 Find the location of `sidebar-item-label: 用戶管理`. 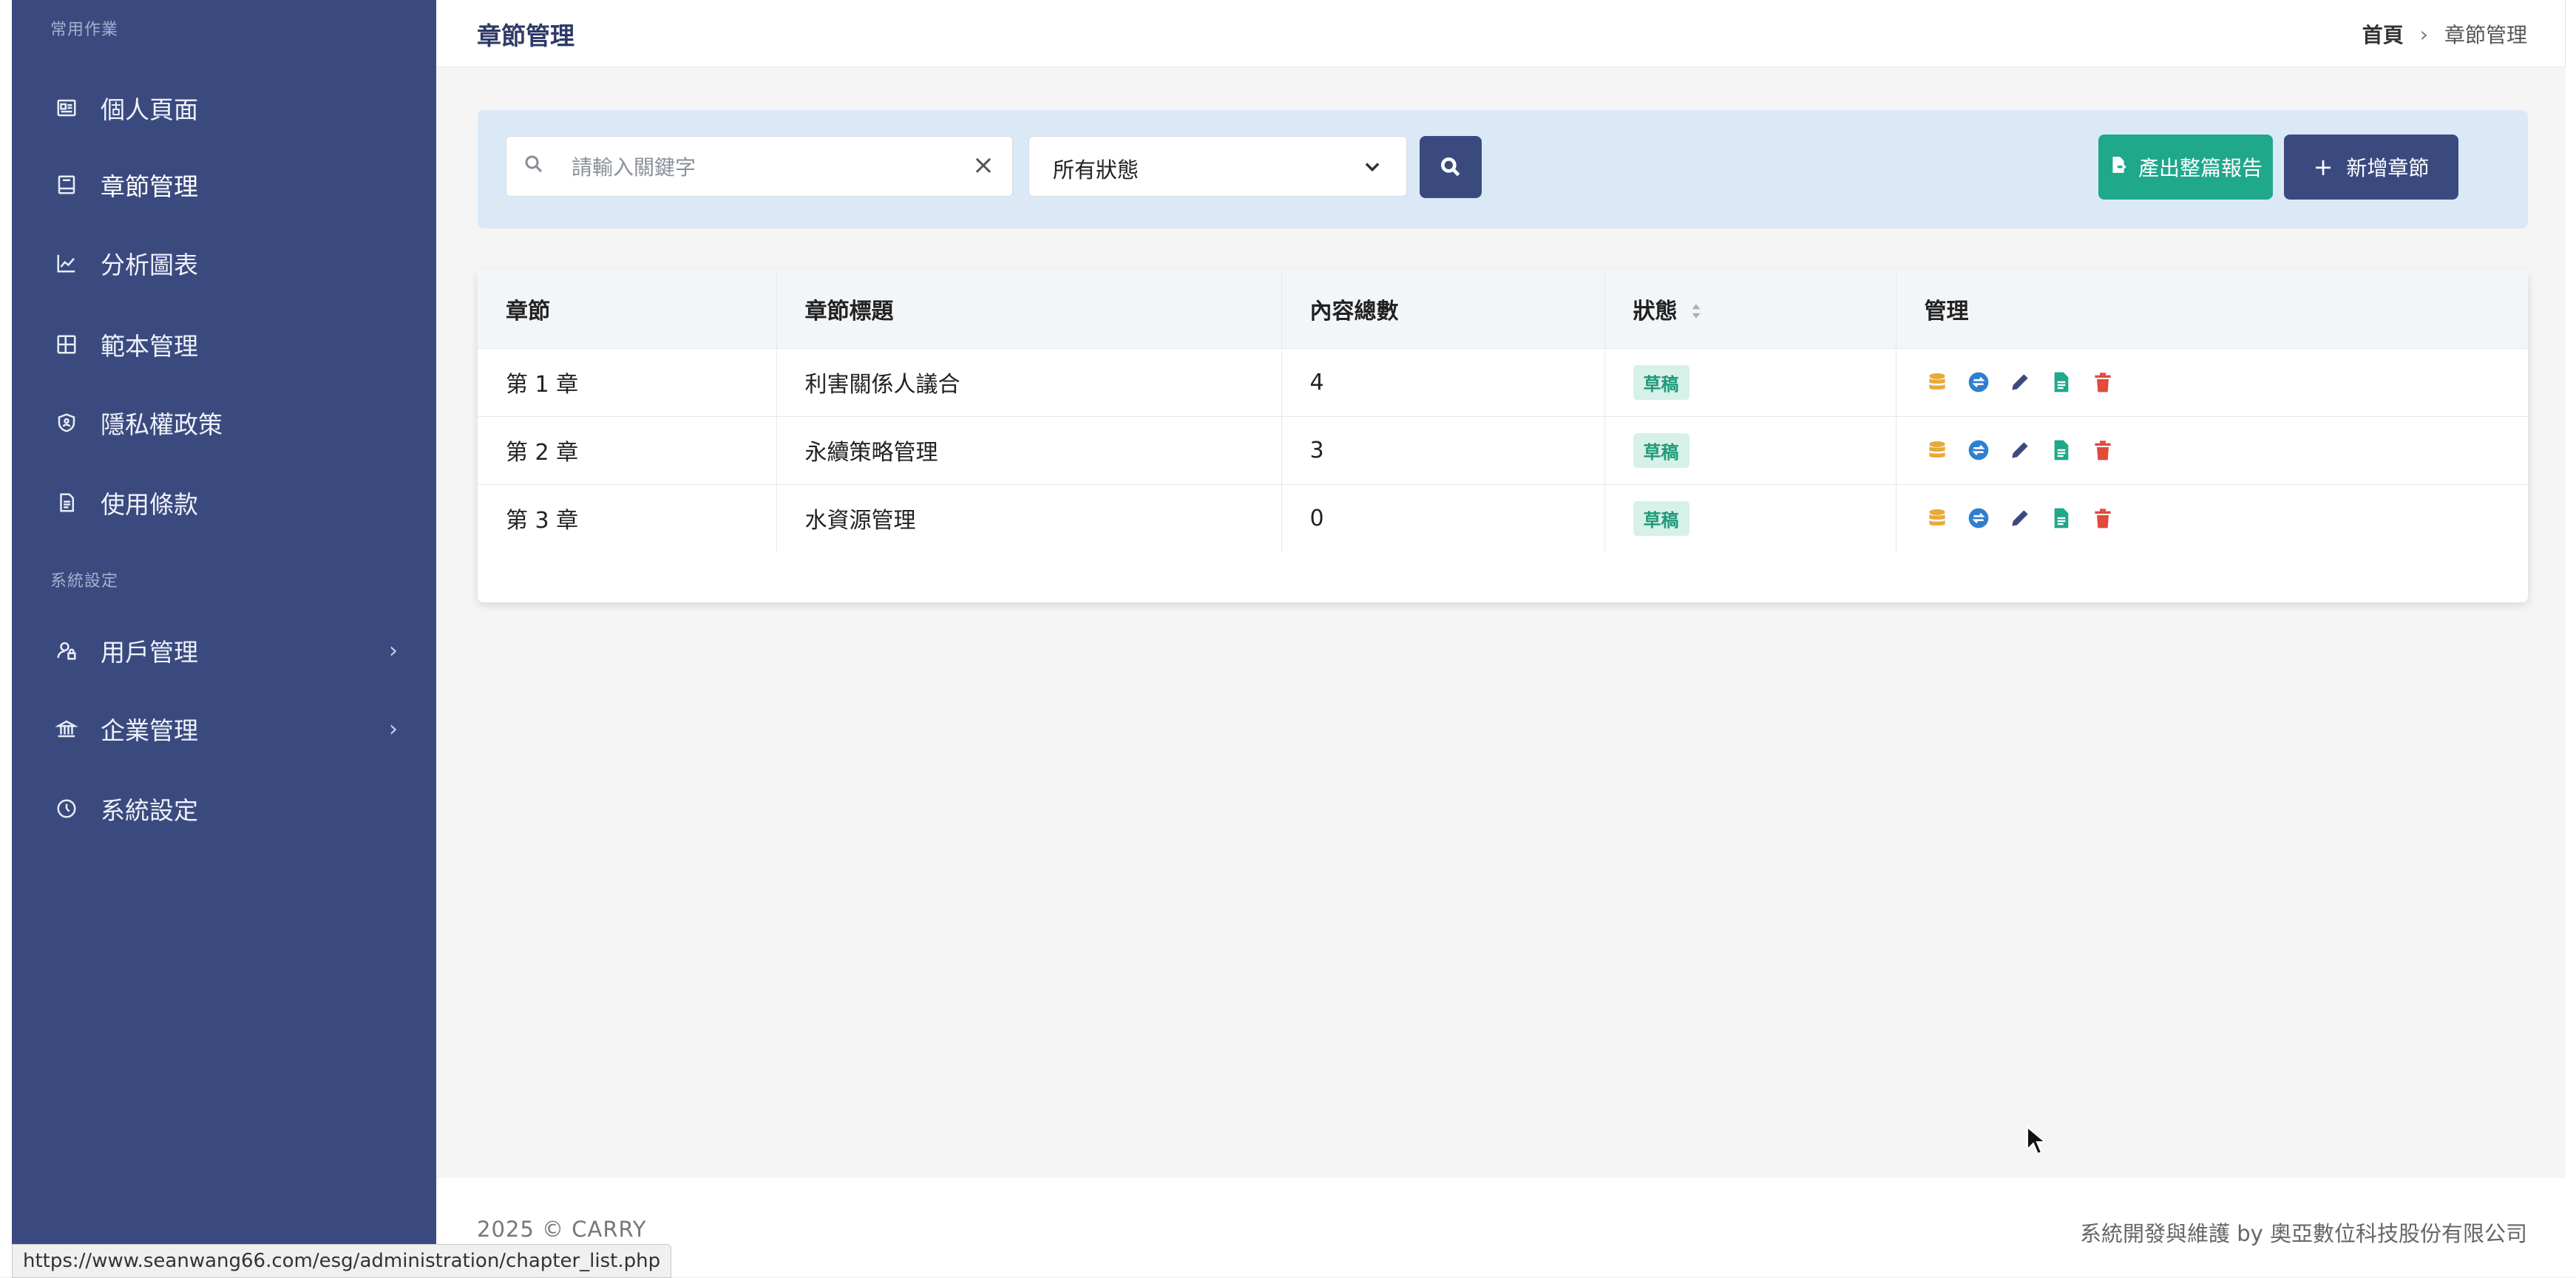

sidebar-item-label: 用戶管理 is located at coordinates (149, 653).